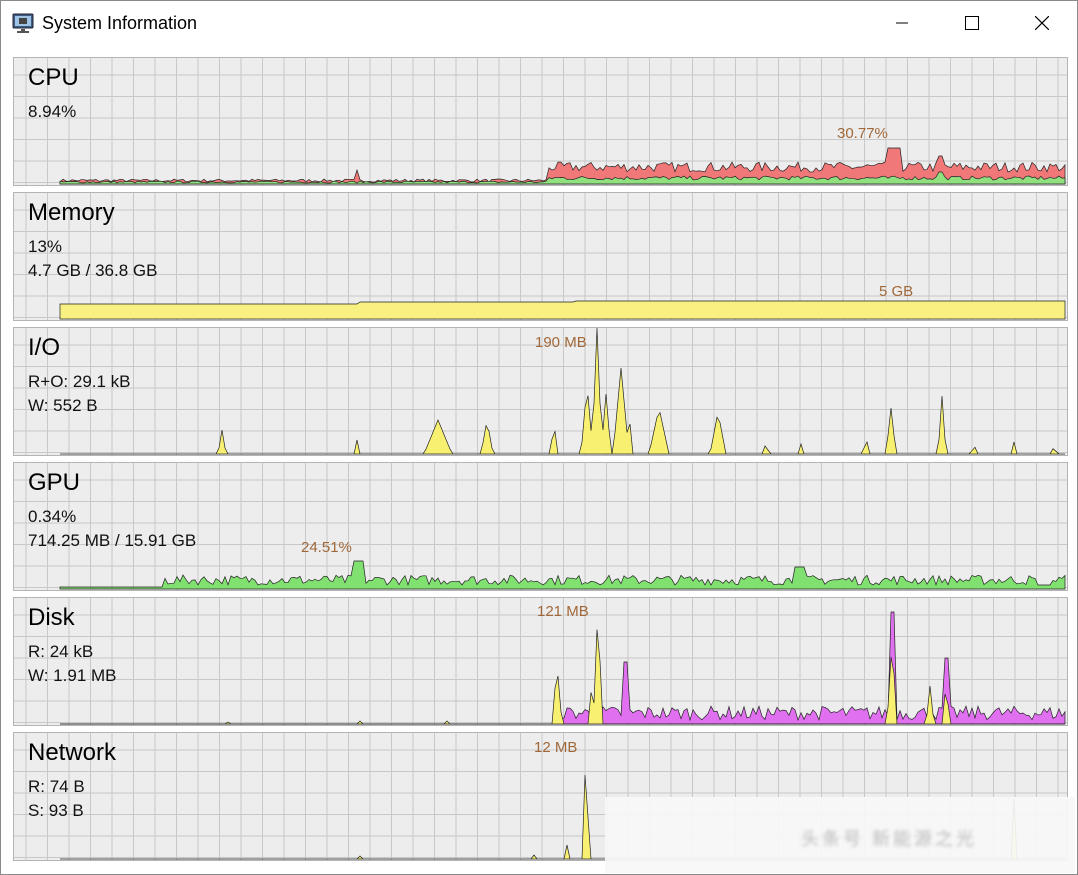 This screenshot has width=1078, height=875. Describe the element at coordinates (72, 675) in the screenshot. I see `disk-write-value: W: 1.91 MB` at that location.